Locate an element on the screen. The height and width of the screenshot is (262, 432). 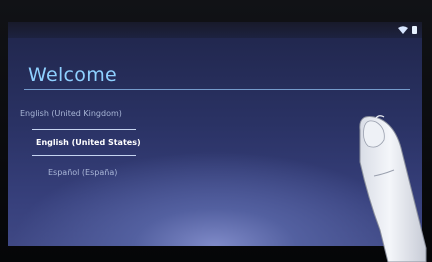
language-option-es-es: Español (España) is located at coordinates (82, 172).